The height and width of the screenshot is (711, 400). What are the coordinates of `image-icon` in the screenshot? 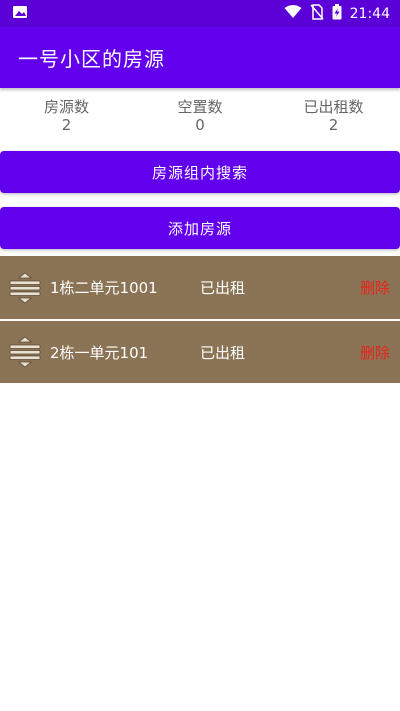 It's located at (20, 14).